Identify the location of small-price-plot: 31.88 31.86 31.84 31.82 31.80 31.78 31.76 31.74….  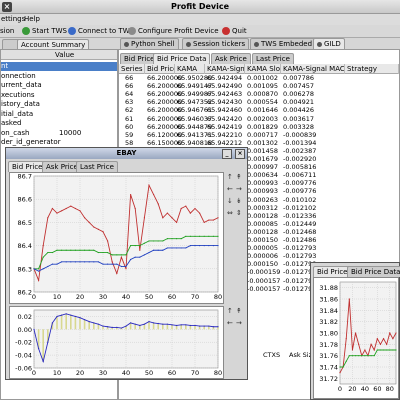
(356, 338).